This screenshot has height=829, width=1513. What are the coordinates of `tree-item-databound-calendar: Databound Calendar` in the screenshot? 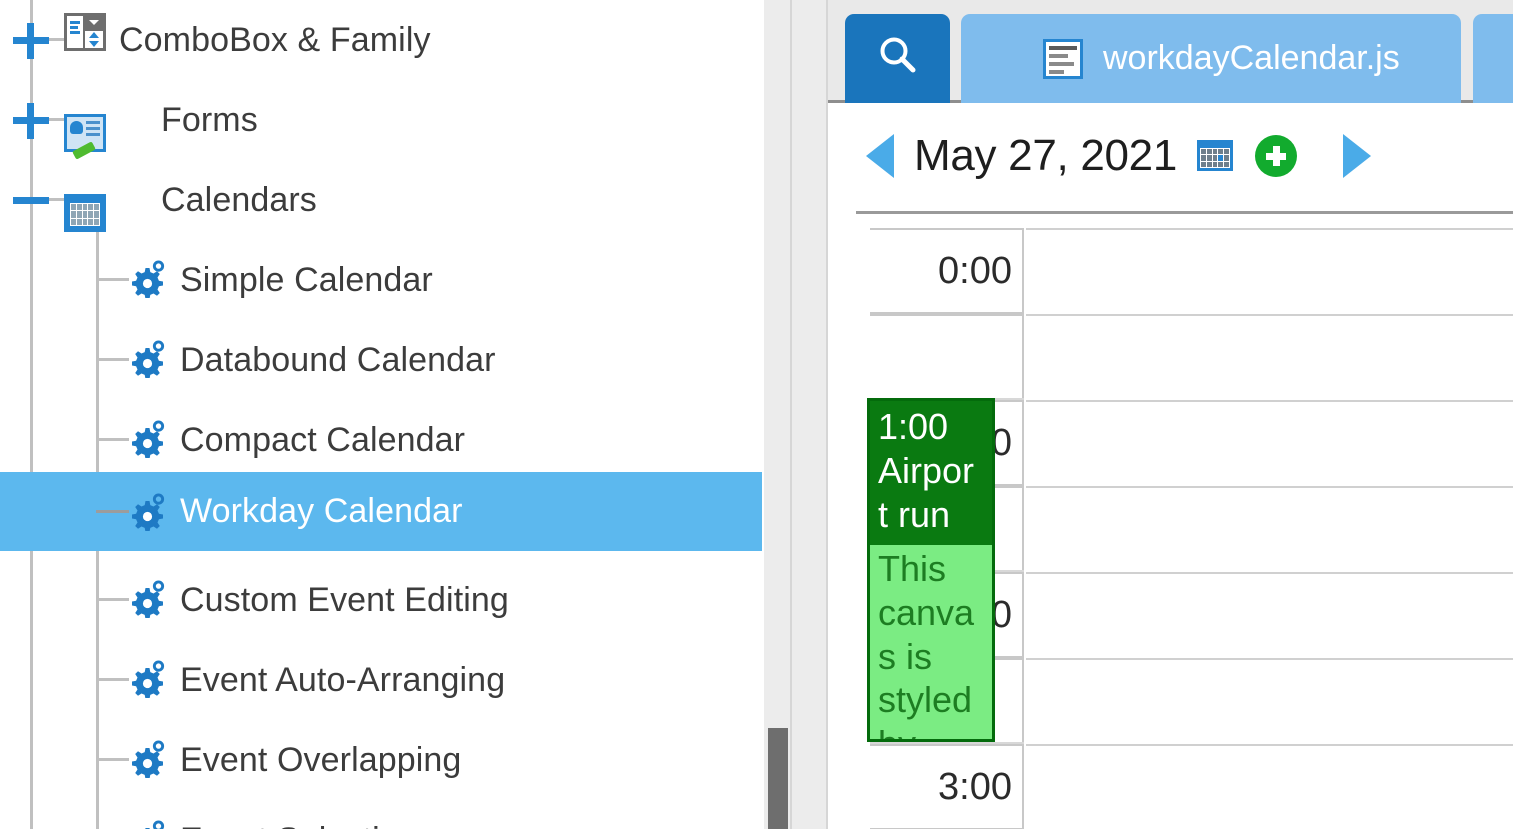 It's located at (381, 360).